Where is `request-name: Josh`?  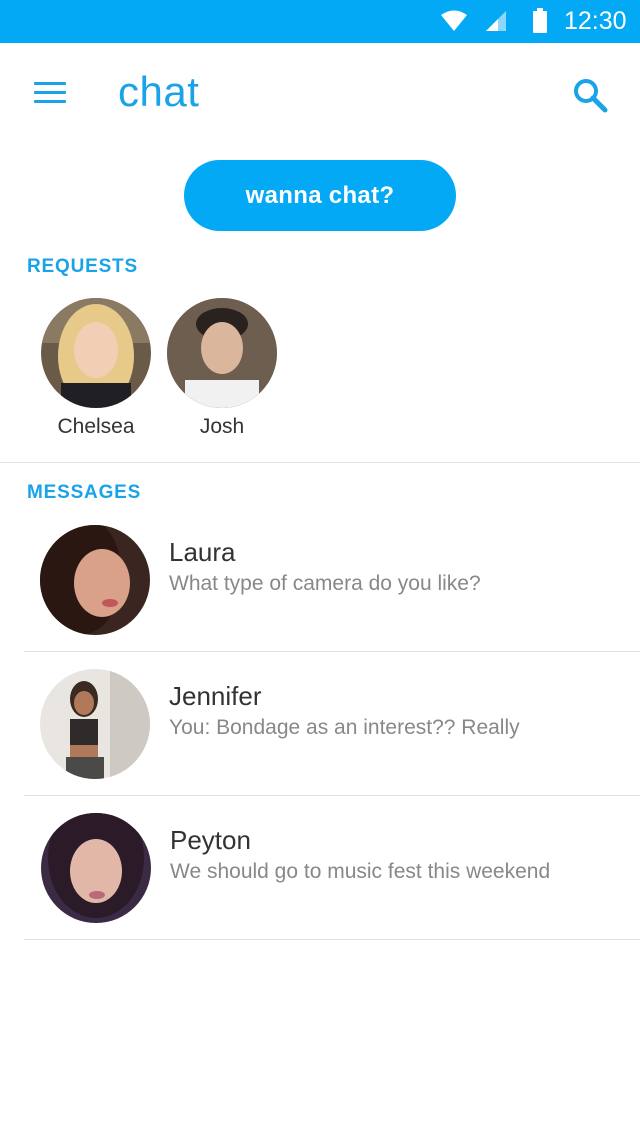 request-name: Josh is located at coordinates (222, 426).